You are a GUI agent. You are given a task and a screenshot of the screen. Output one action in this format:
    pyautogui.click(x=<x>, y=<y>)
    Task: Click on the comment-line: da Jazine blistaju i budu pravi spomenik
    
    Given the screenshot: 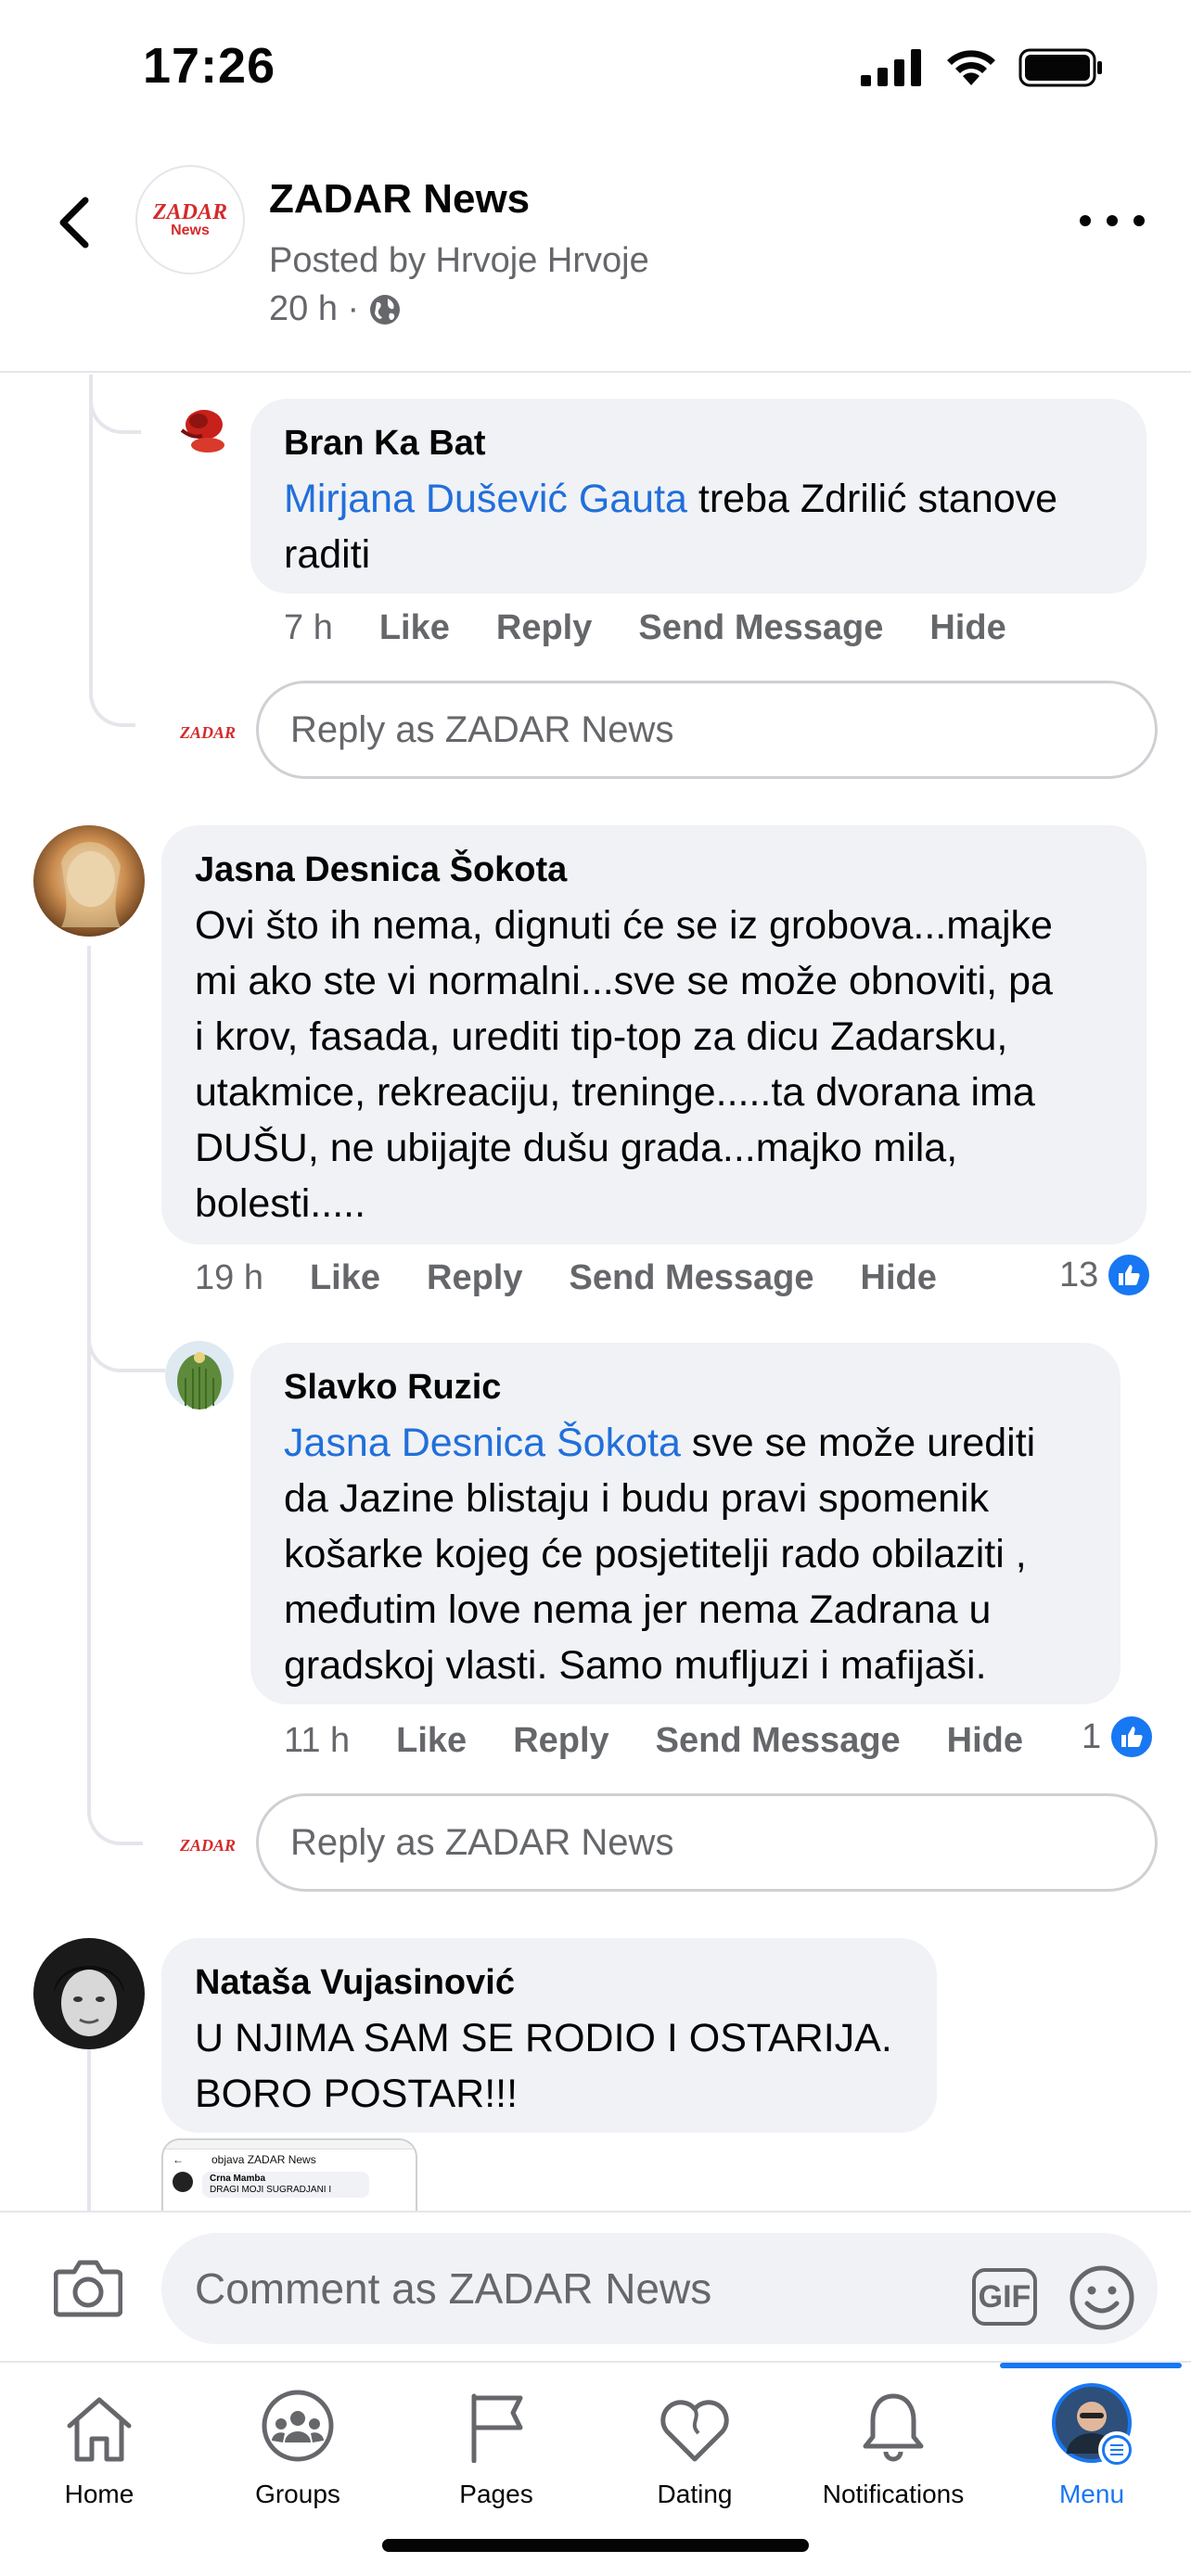 What is the action you would take?
    pyautogui.click(x=637, y=1498)
    